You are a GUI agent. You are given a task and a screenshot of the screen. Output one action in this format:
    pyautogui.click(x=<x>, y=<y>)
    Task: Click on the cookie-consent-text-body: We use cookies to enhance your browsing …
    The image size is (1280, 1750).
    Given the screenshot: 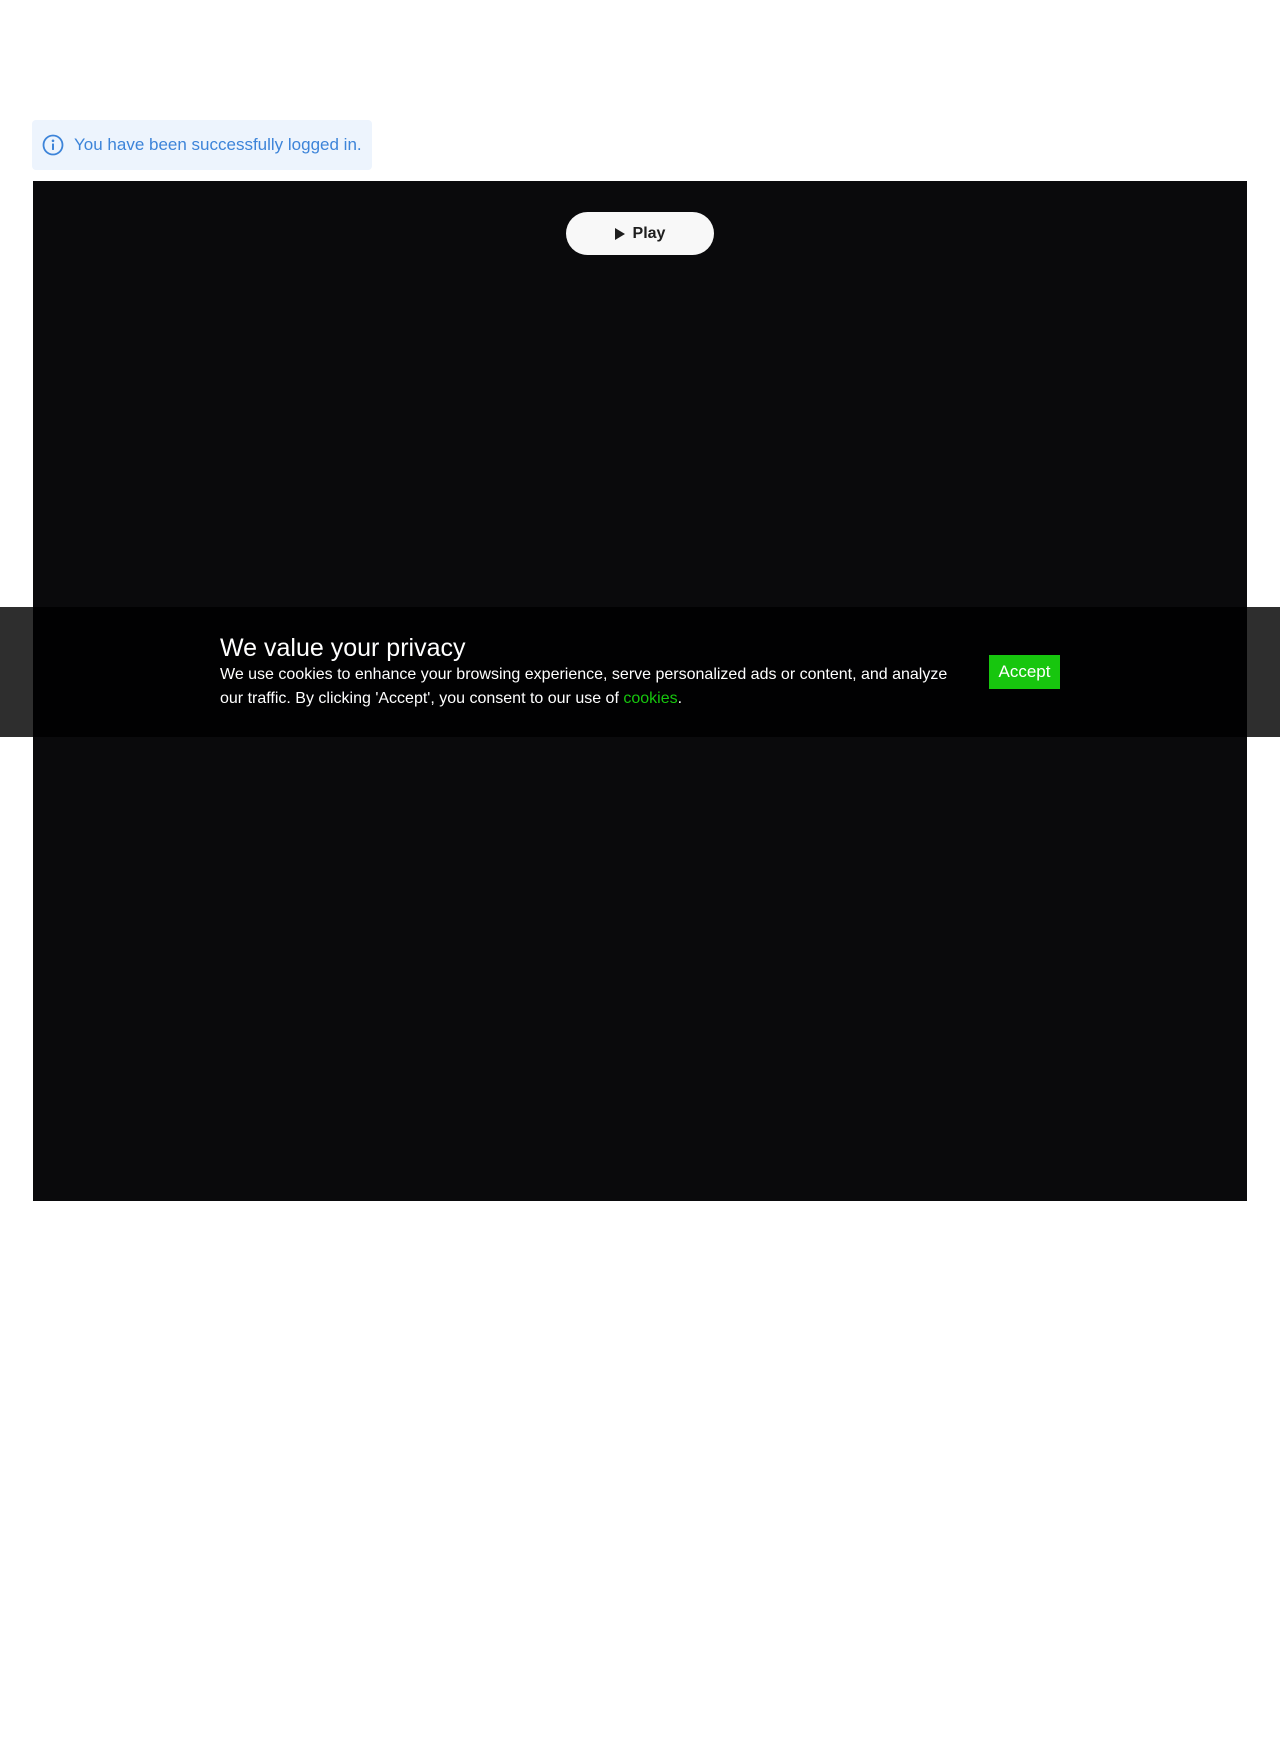 What is the action you would take?
    pyautogui.click(x=584, y=686)
    